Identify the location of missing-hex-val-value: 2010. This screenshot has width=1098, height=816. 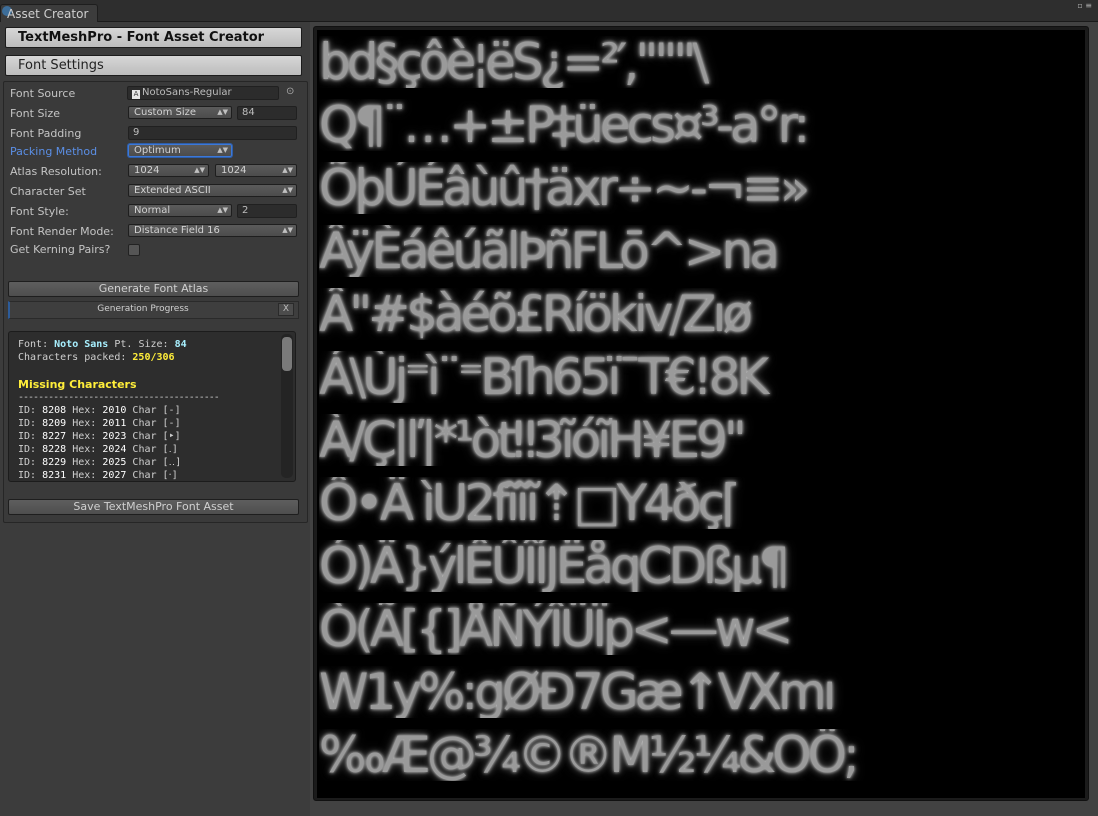
(114, 410).